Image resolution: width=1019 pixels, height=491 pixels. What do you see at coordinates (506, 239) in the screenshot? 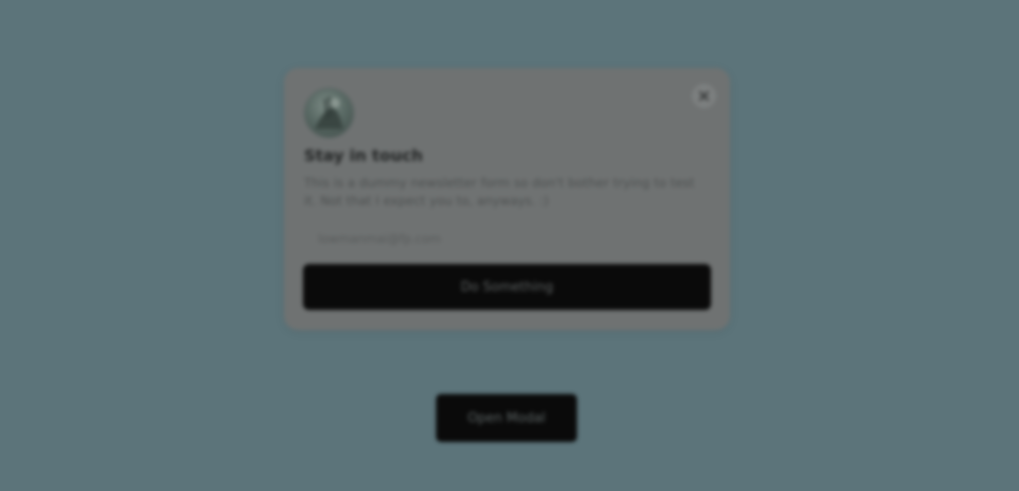
I see `email-field` at bounding box center [506, 239].